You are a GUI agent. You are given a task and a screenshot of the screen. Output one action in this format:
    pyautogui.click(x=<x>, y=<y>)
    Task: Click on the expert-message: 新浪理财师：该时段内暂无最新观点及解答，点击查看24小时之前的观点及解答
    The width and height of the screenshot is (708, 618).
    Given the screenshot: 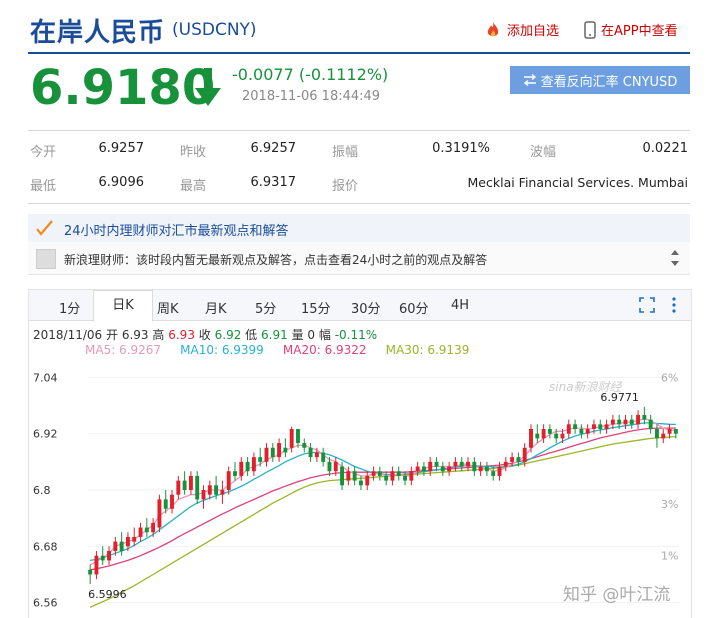 What is the action you would take?
    pyautogui.click(x=276, y=260)
    